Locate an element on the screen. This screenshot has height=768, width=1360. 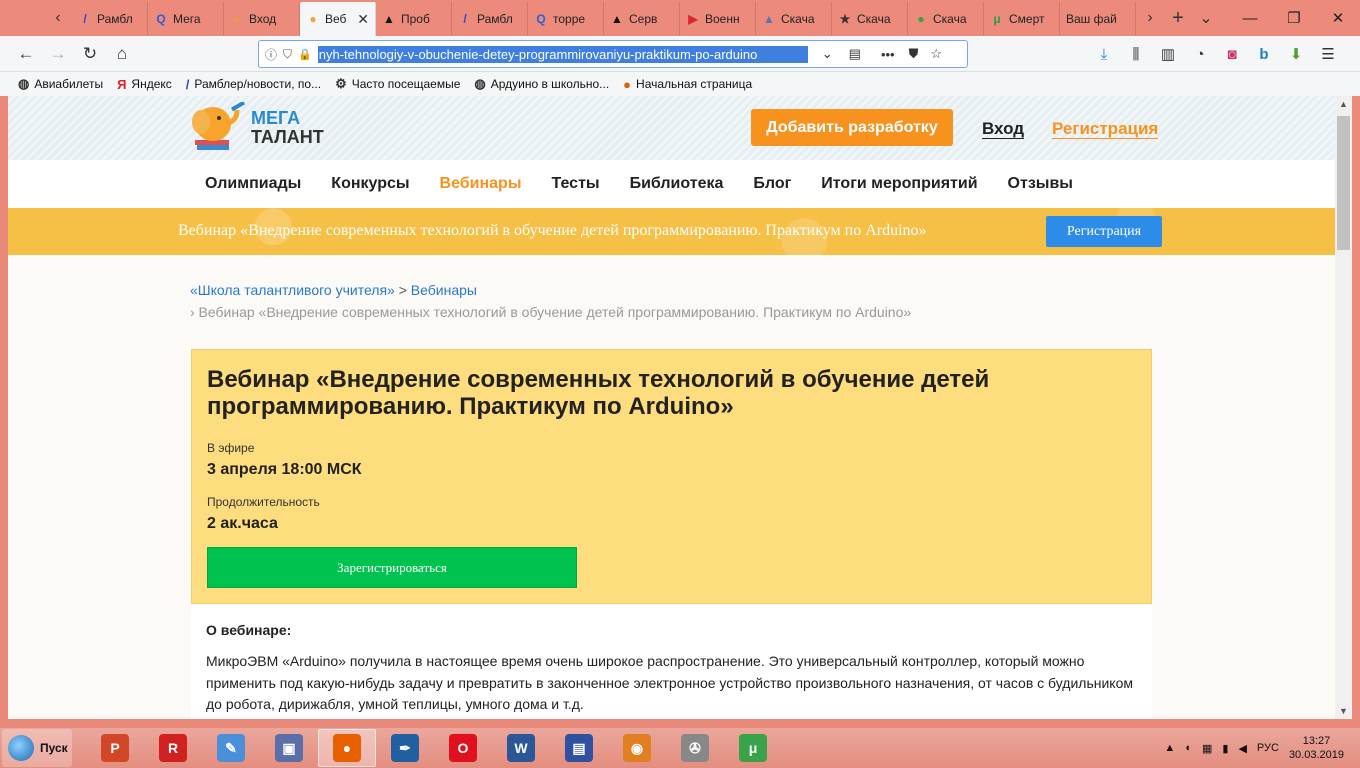
taskbar-app-button: ● is located at coordinates (347, 748).